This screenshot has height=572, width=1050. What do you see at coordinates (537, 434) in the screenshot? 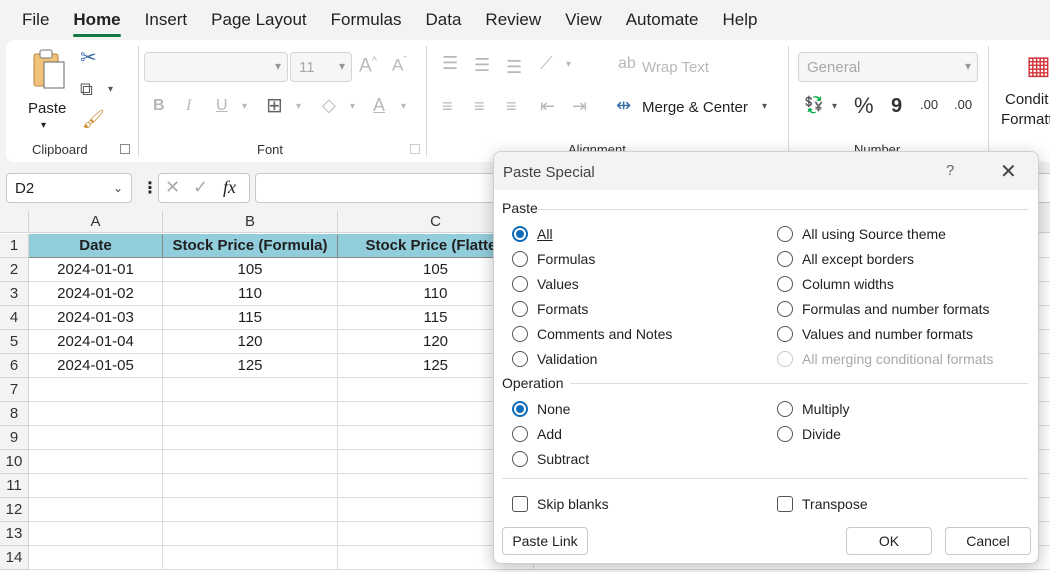
I see `option-add: Add` at bounding box center [537, 434].